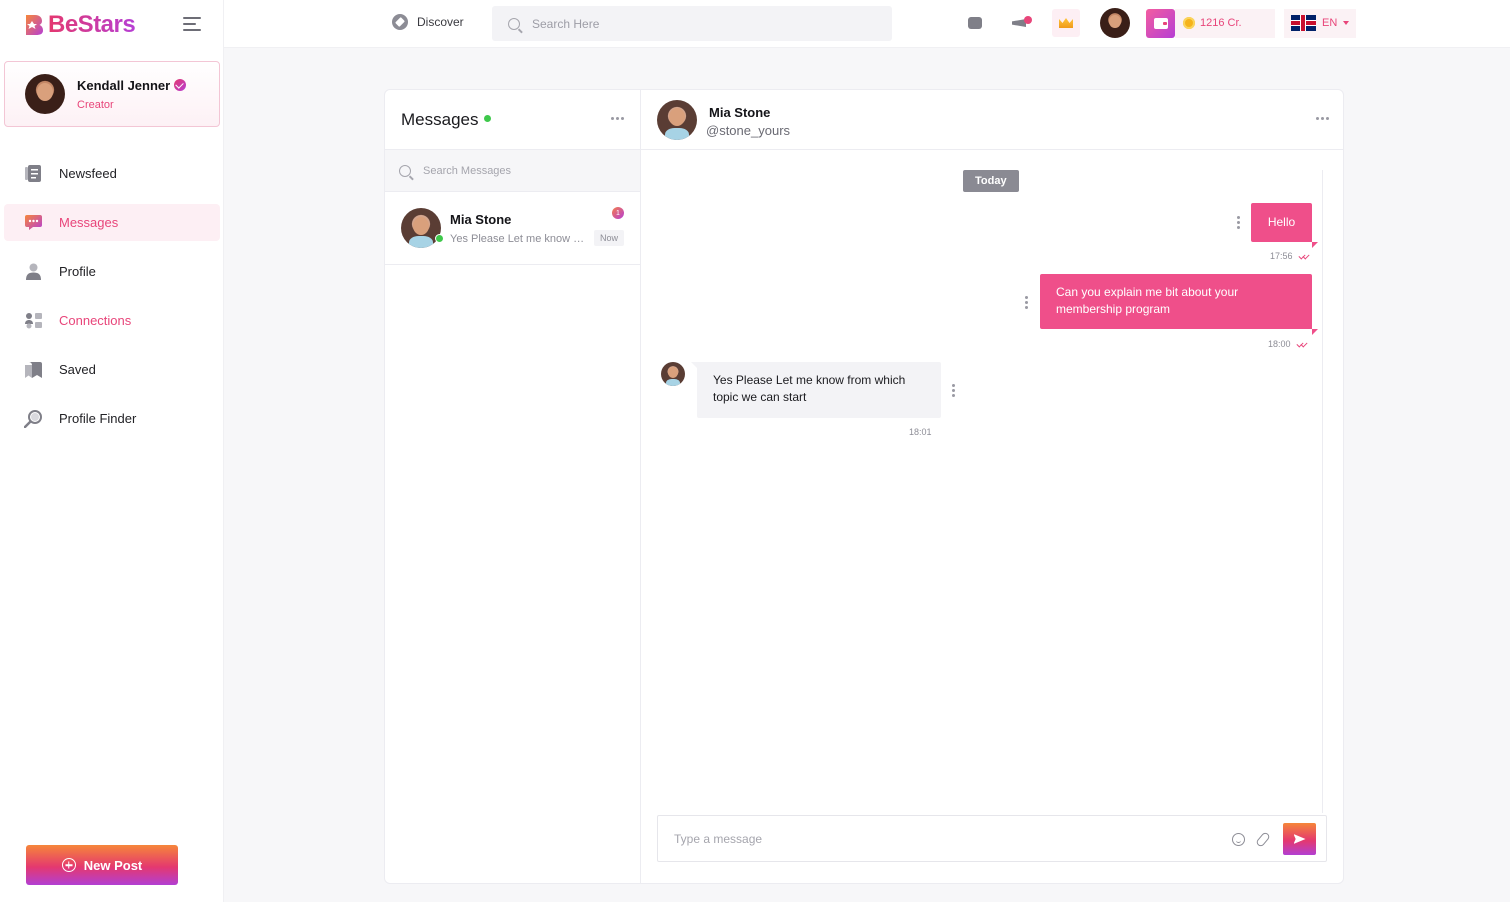 The image size is (1510, 902). What do you see at coordinates (112, 94) in the screenshot?
I see `user-card: Kendall Jenner Creator` at bounding box center [112, 94].